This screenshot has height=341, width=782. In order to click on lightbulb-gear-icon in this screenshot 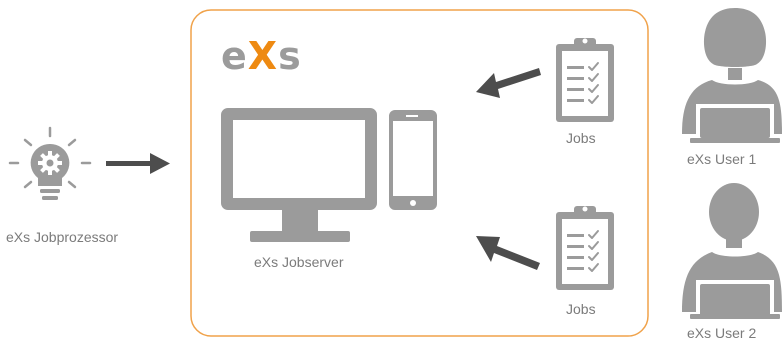, I will do `click(50, 163)`.